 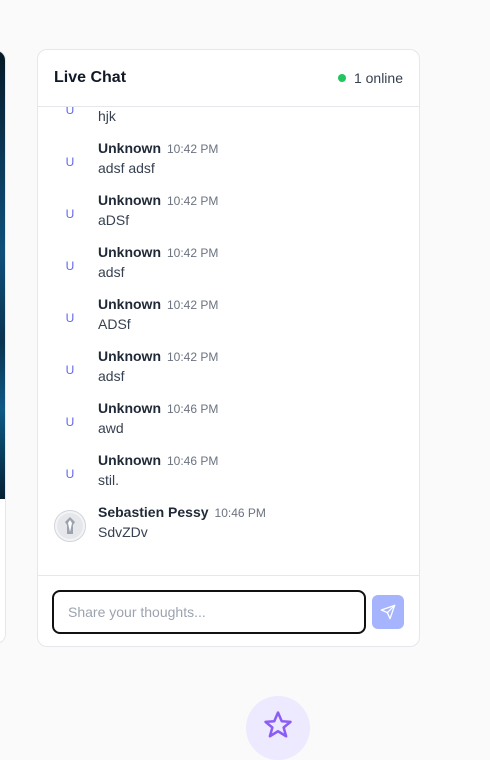 I want to click on message-text: awd, so click(x=111, y=428).